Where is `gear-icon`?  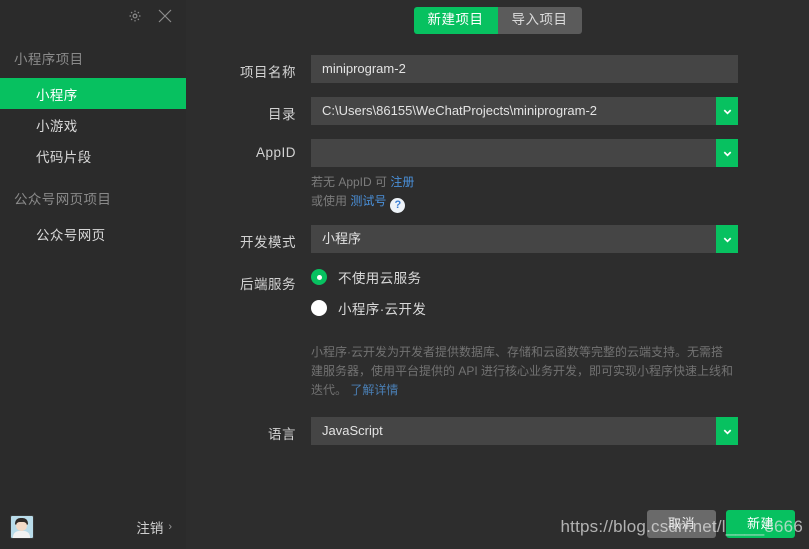
gear-icon is located at coordinates (135, 16).